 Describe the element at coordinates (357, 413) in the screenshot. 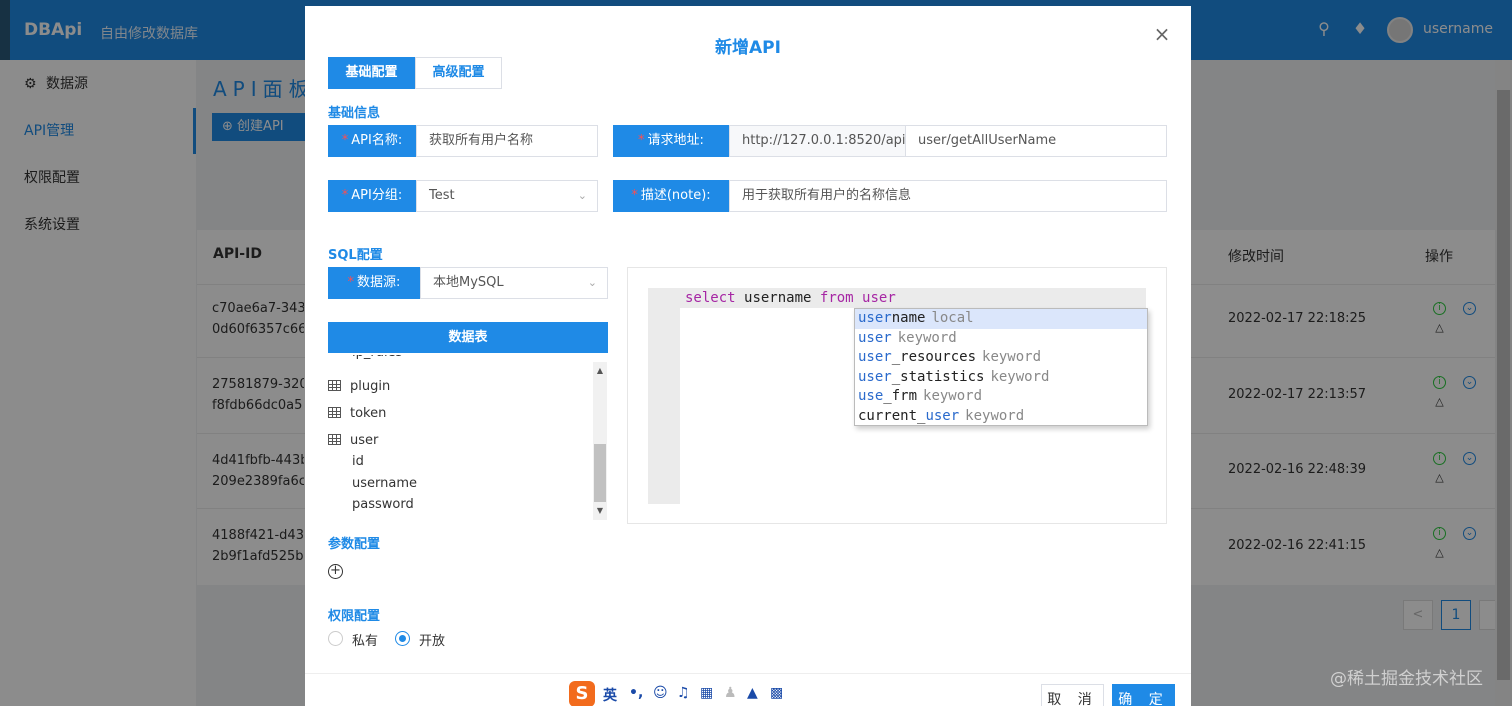

I see `tree-item-table: token` at that location.